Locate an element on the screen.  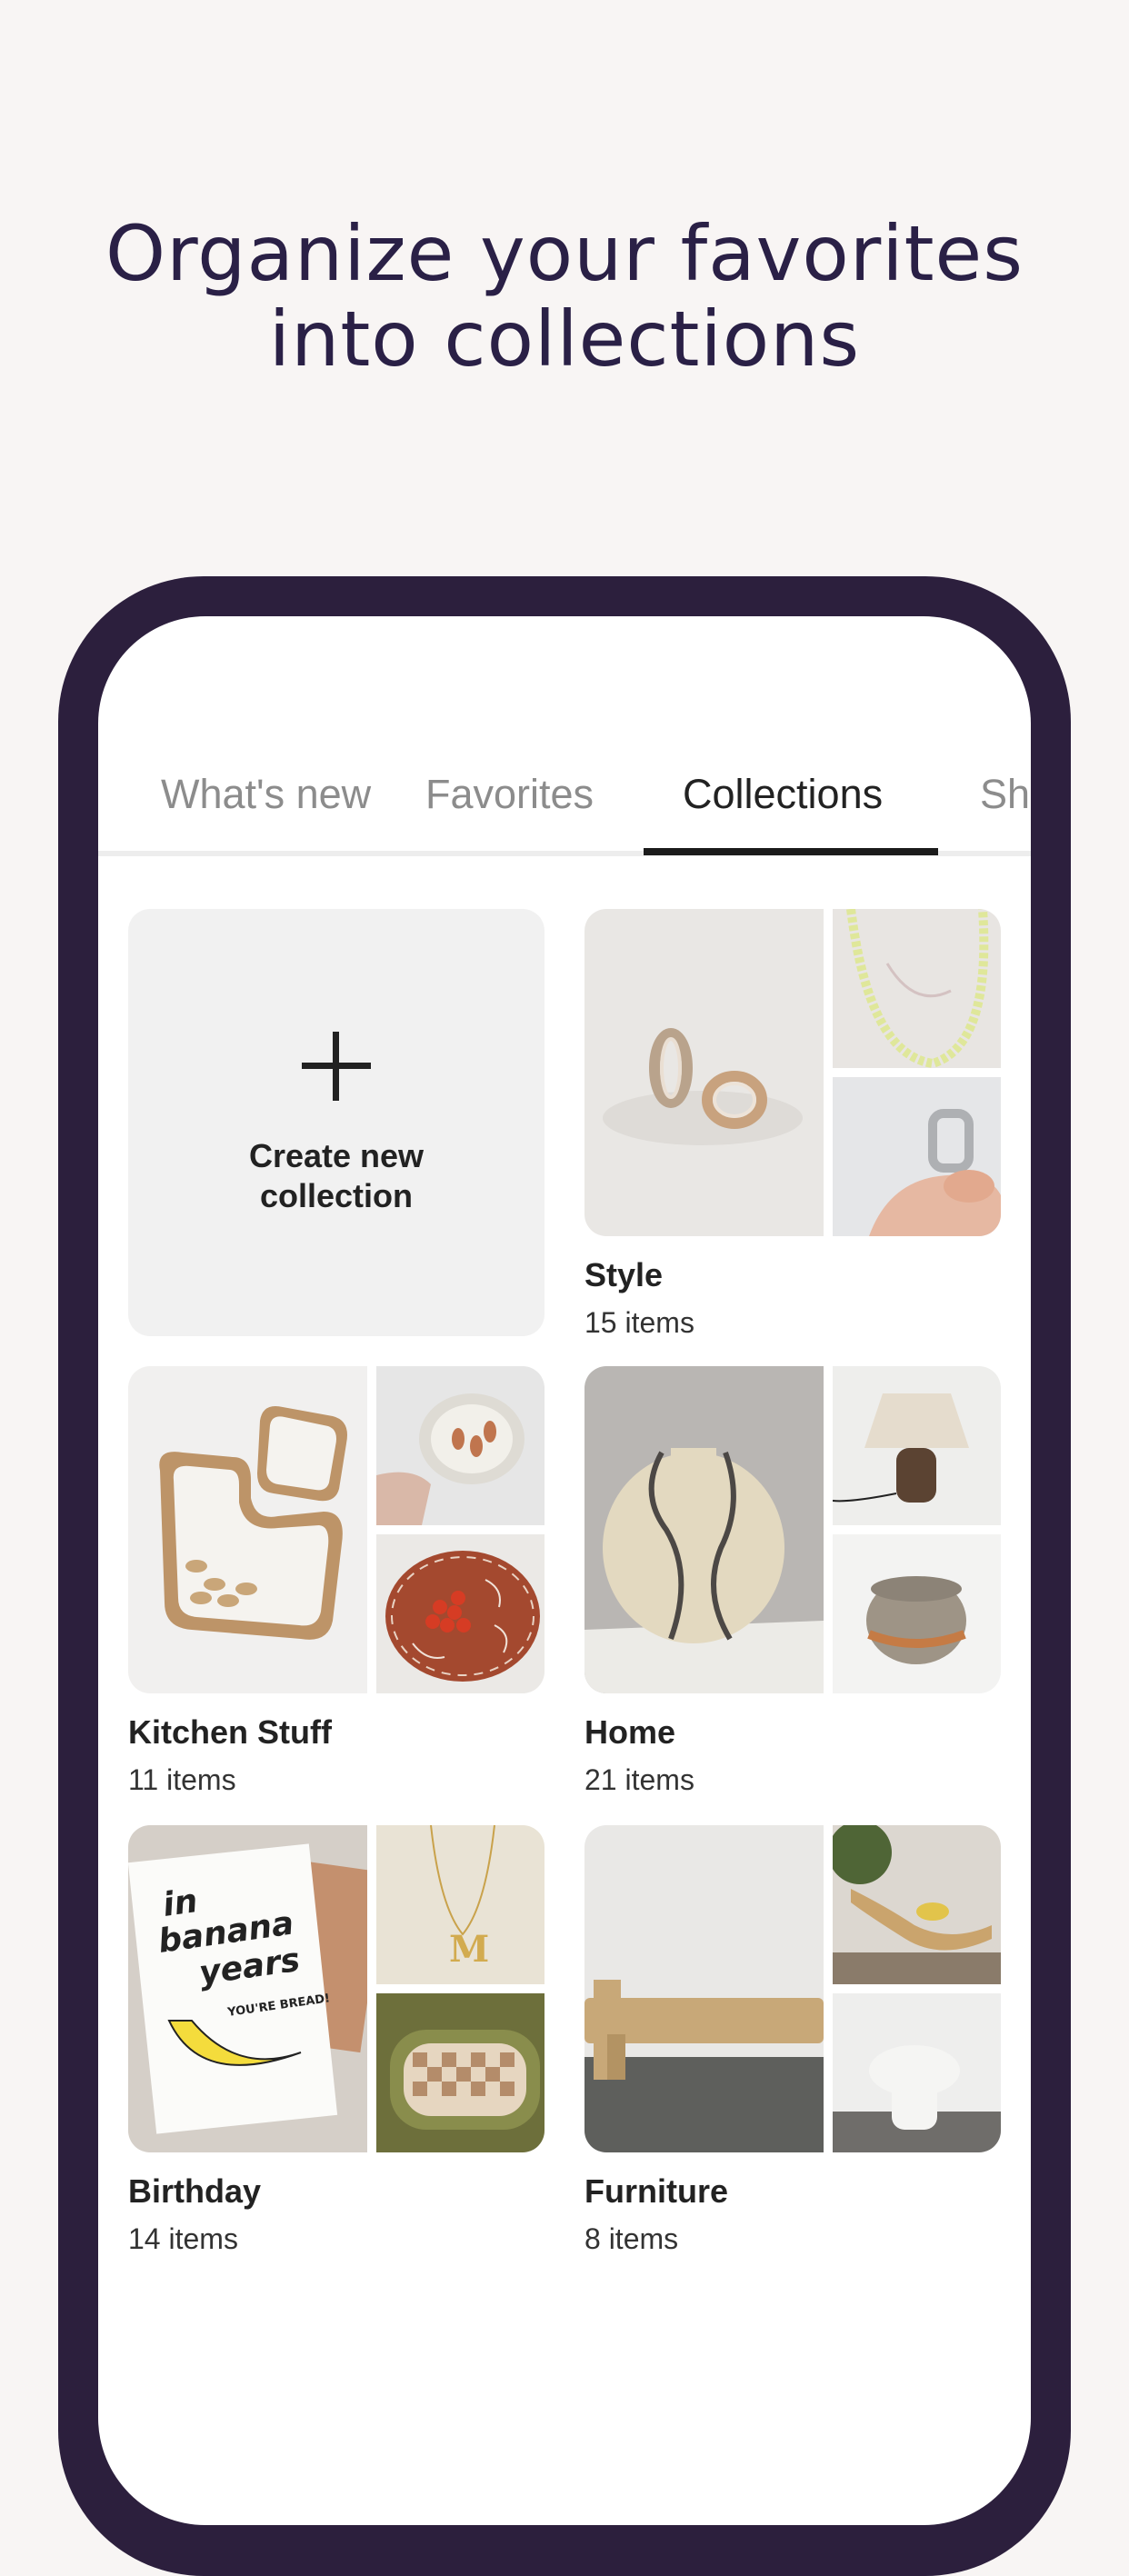
bowl-image is located at coordinates (461, 1445).